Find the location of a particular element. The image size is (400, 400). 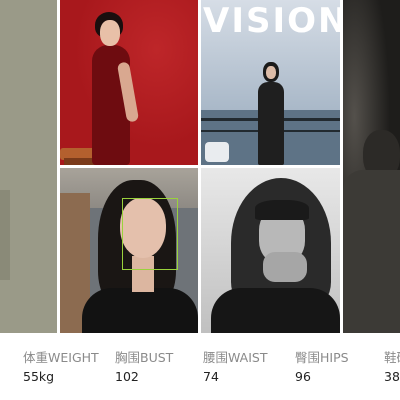

bust-value: 102 is located at coordinates (127, 376).